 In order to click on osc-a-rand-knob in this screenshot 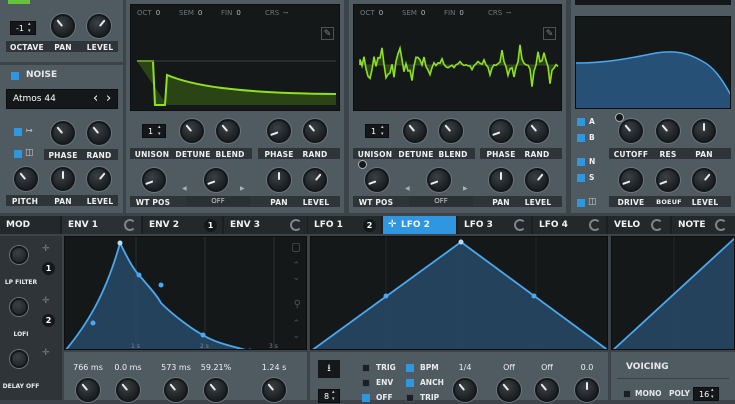, I will do `click(315, 131)`.